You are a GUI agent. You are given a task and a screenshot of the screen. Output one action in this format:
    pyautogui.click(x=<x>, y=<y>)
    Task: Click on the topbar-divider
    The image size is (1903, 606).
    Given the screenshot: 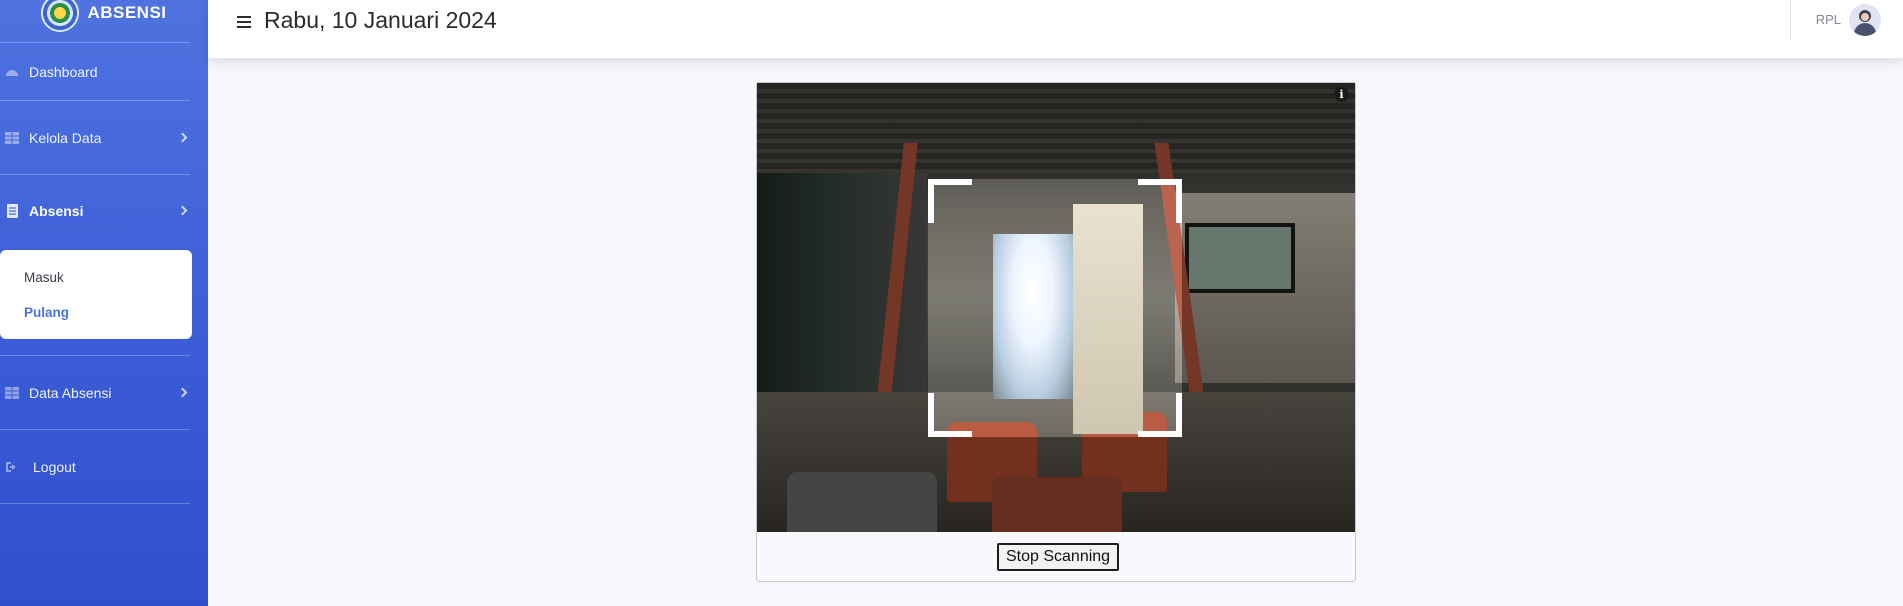 What is the action you would take?
    pyautogui.click(x=1790, y=20)
    